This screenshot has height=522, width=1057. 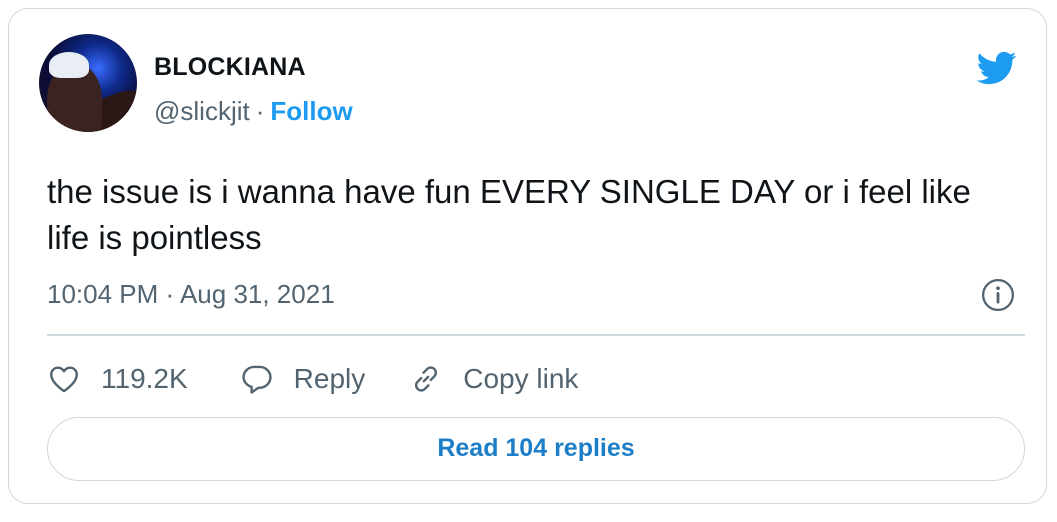 What do you see at coordinates (998, 295) in the screenshot?
I see `info-icon` at bounding box center [998, 295].